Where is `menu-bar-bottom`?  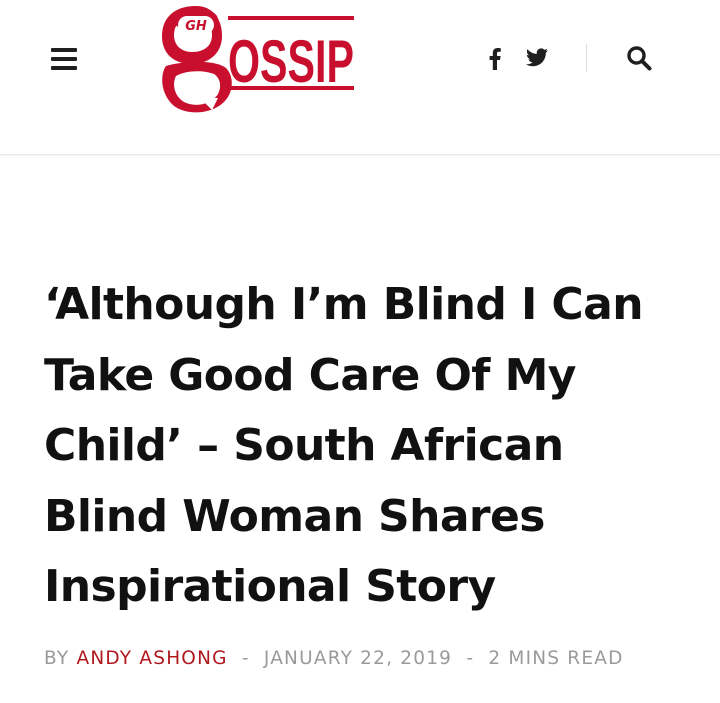
menu-bar-bottom is located at coordinates (64, 68).